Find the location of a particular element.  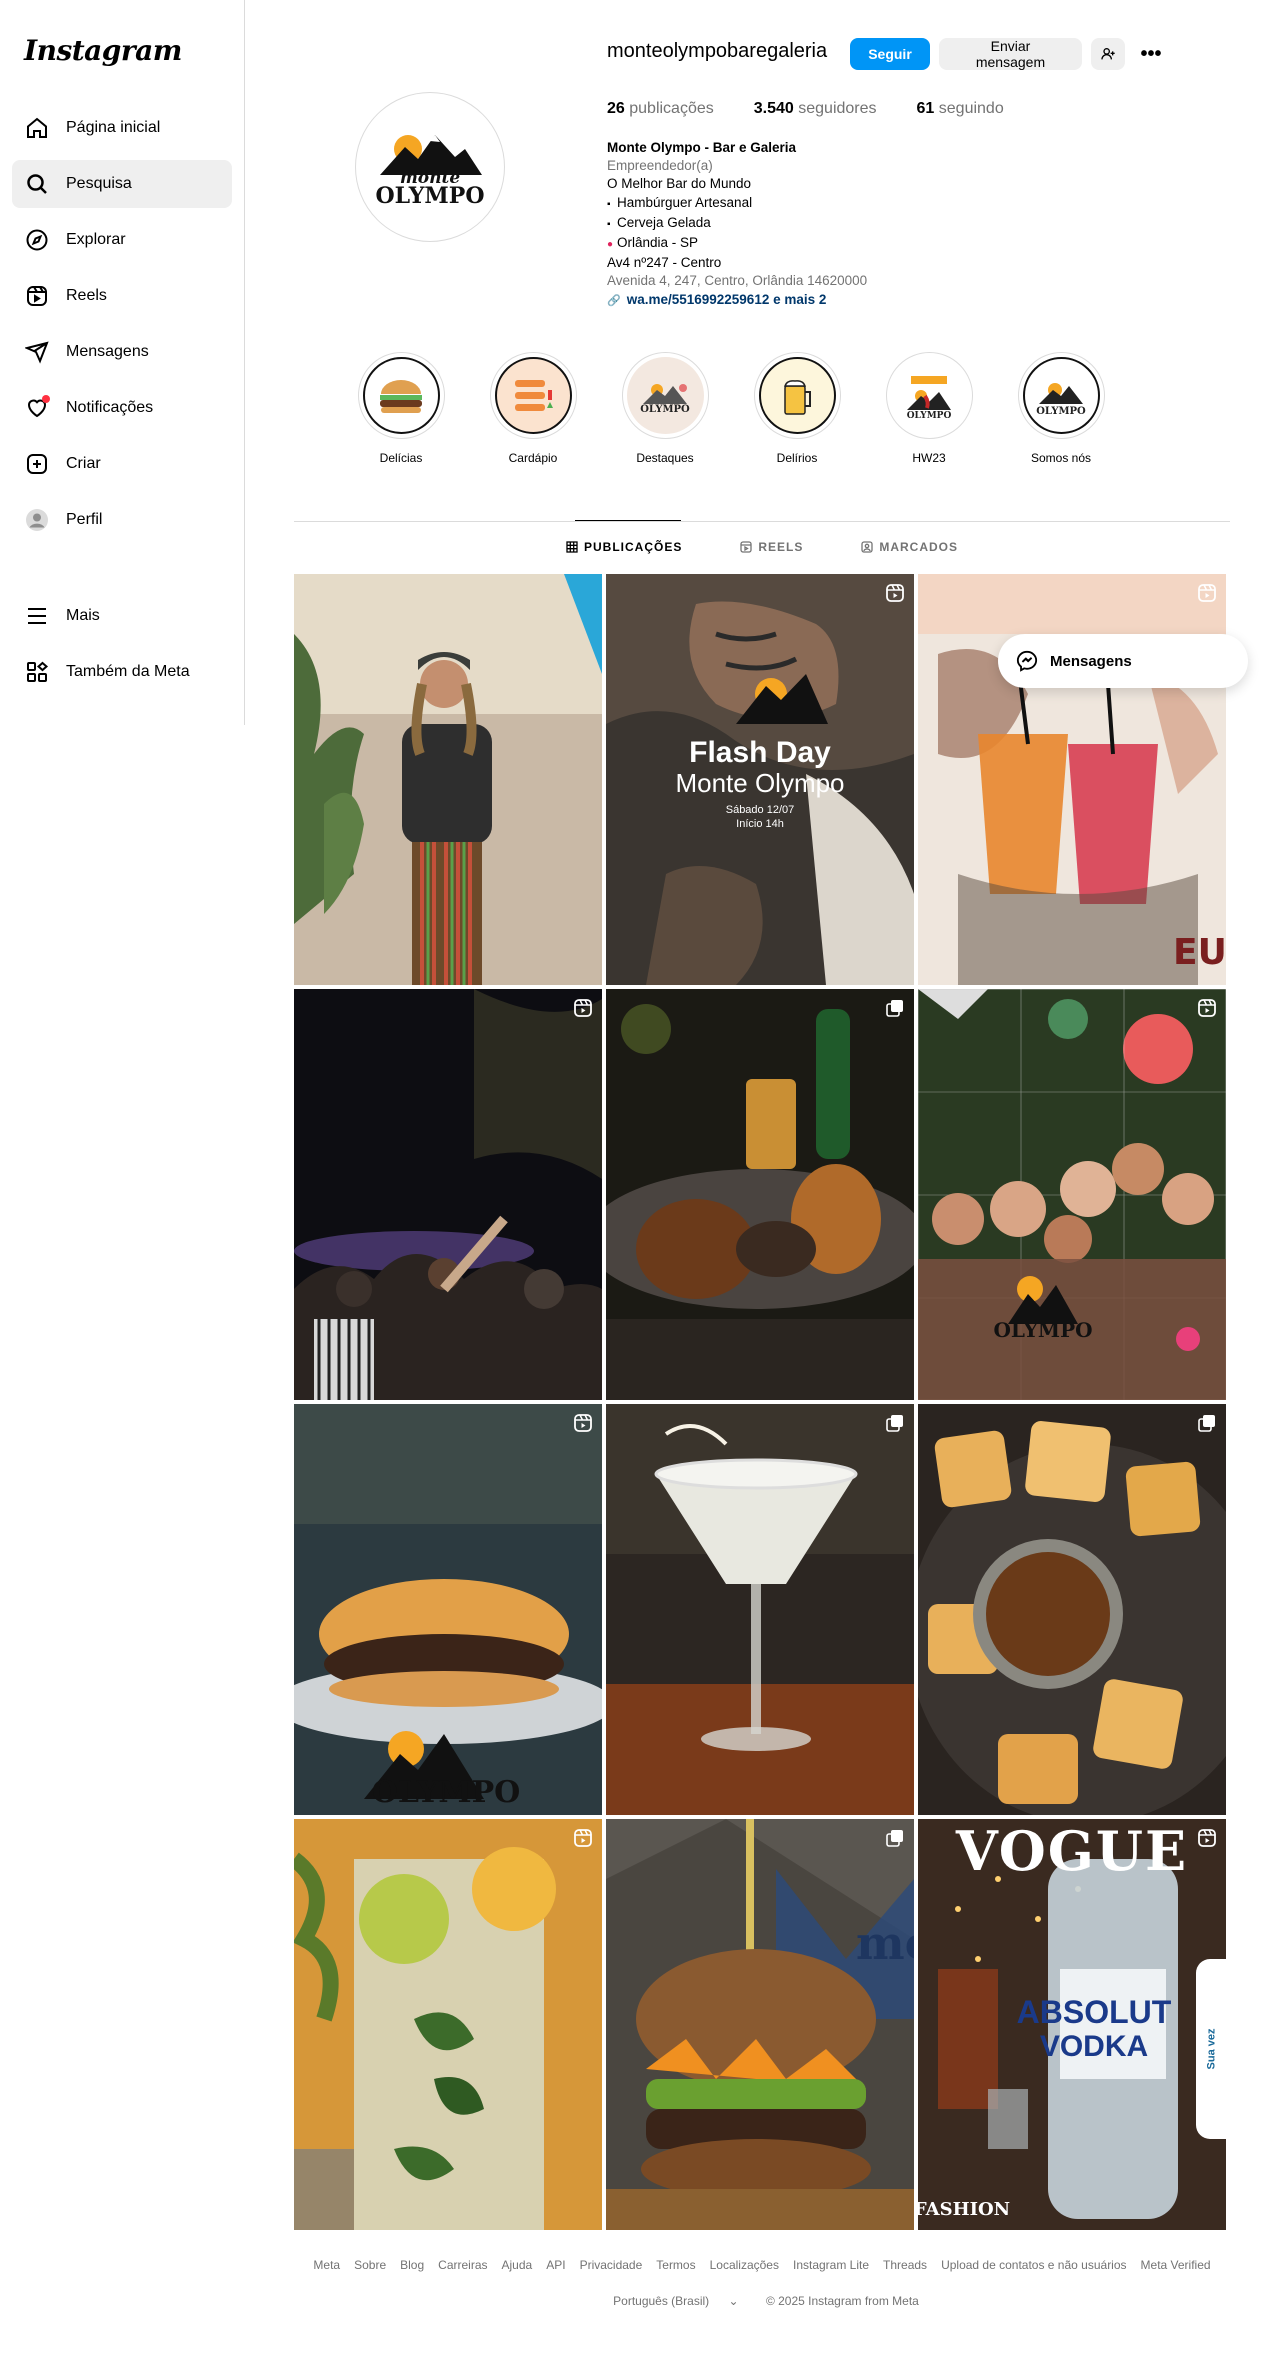

footer-link: Sobre is located at coordinates (370, 2265).